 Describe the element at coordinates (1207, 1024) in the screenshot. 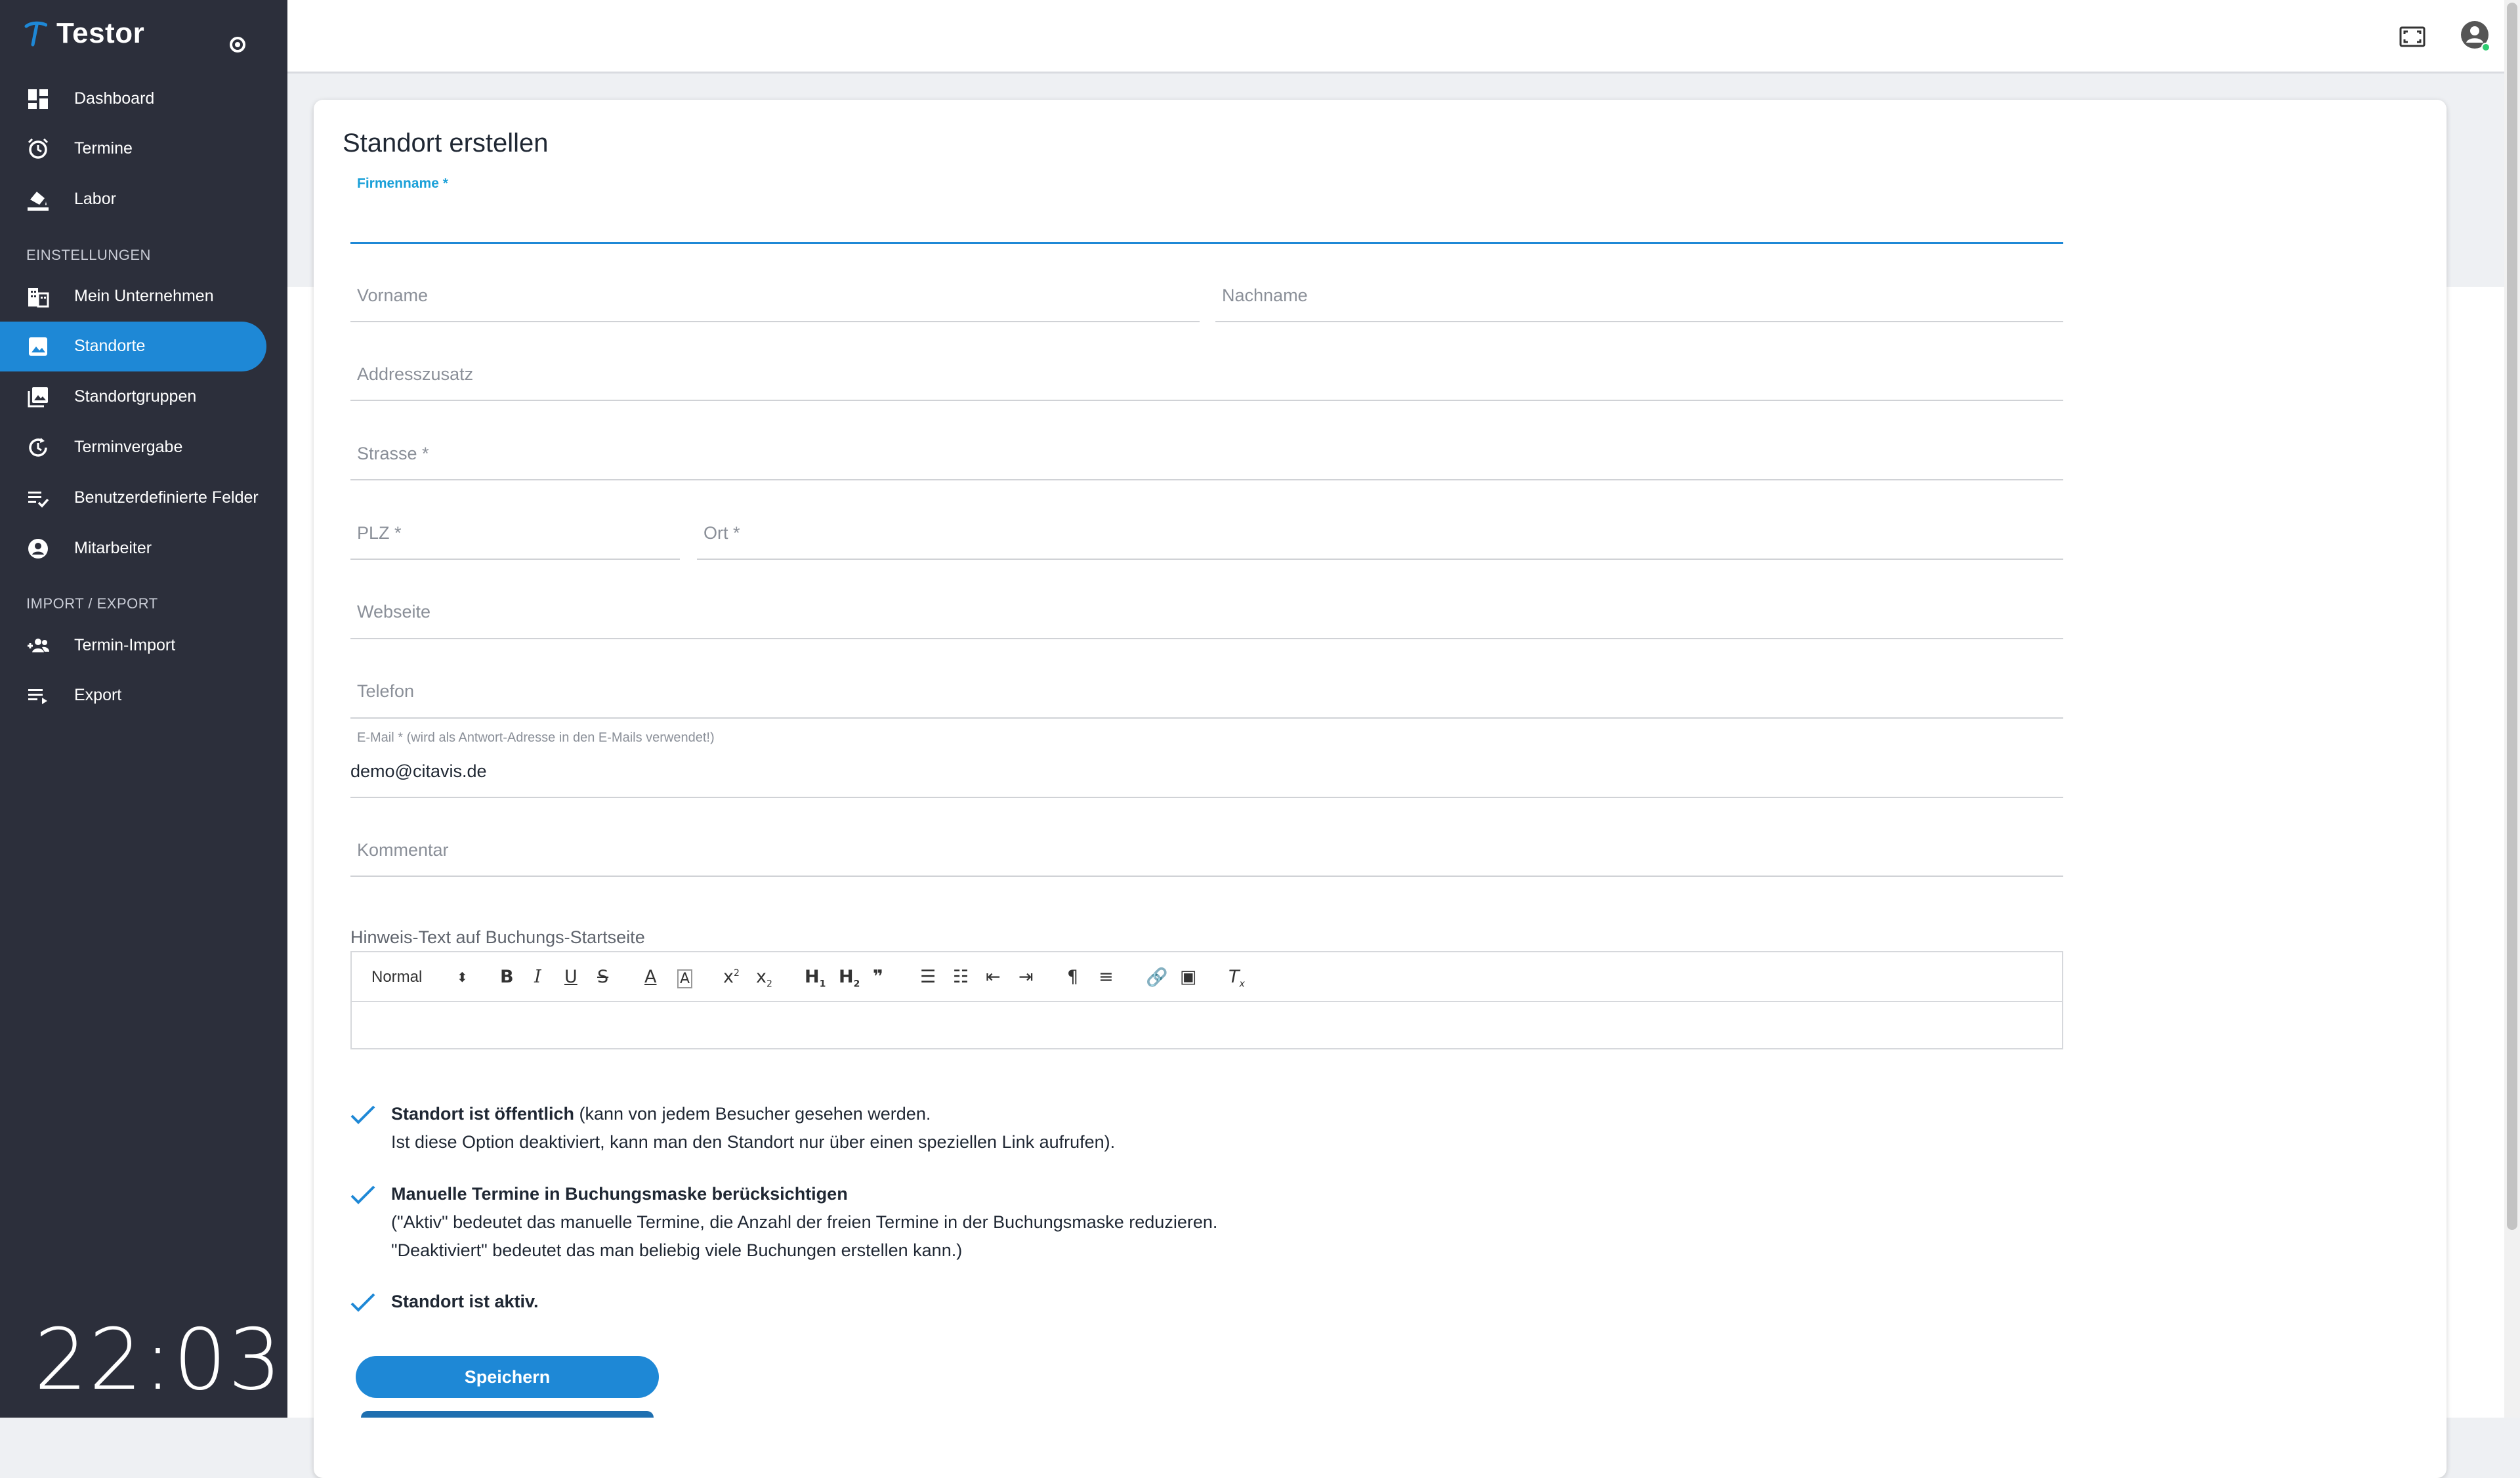

I see `editor-content` at that location.